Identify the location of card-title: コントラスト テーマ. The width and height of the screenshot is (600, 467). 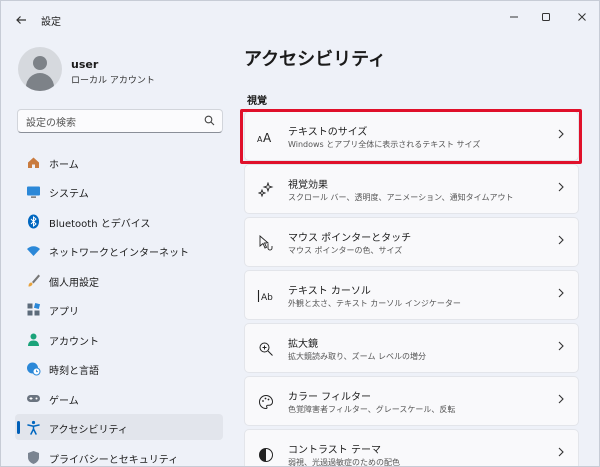
(334, 450).